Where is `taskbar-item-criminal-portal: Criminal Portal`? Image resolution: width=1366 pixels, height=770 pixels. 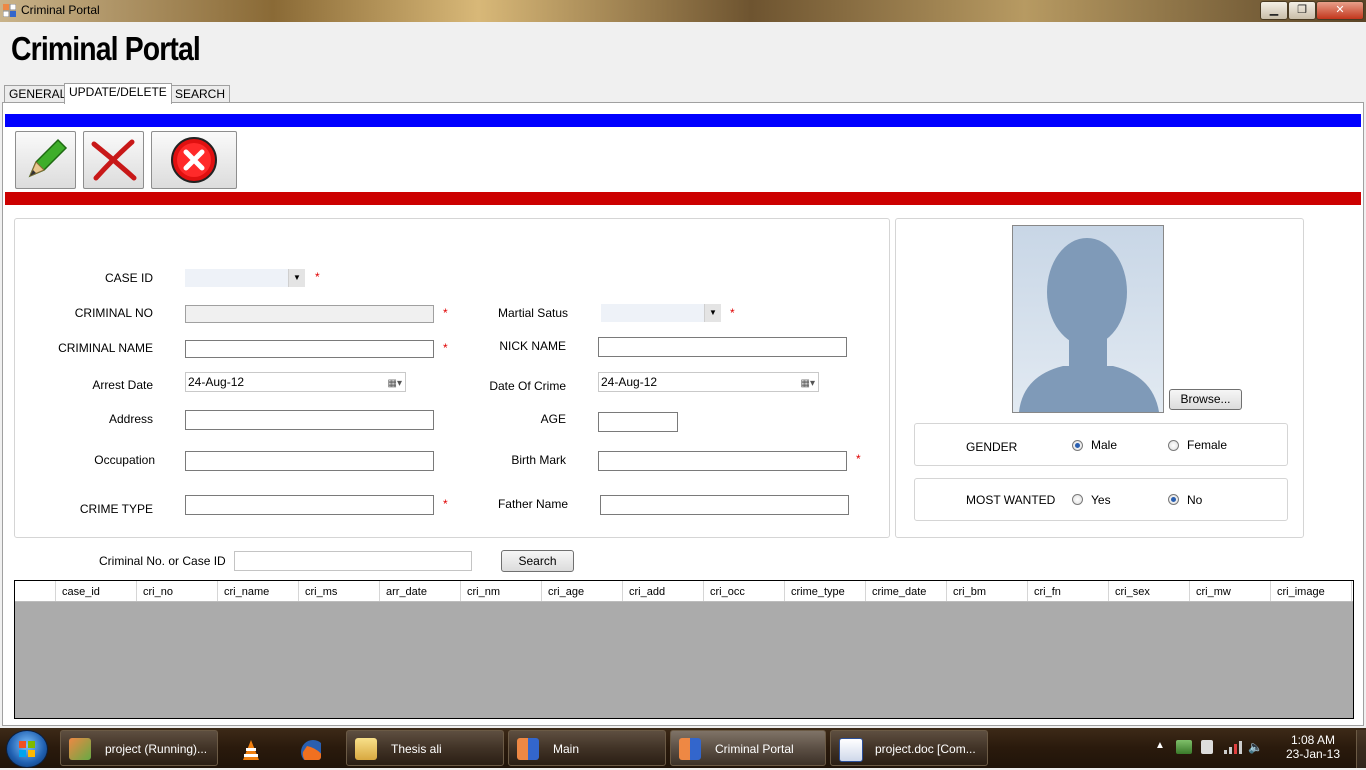 taskbar-item-criminal-portal: Criminal Portal is located at coordinates (748, 748).